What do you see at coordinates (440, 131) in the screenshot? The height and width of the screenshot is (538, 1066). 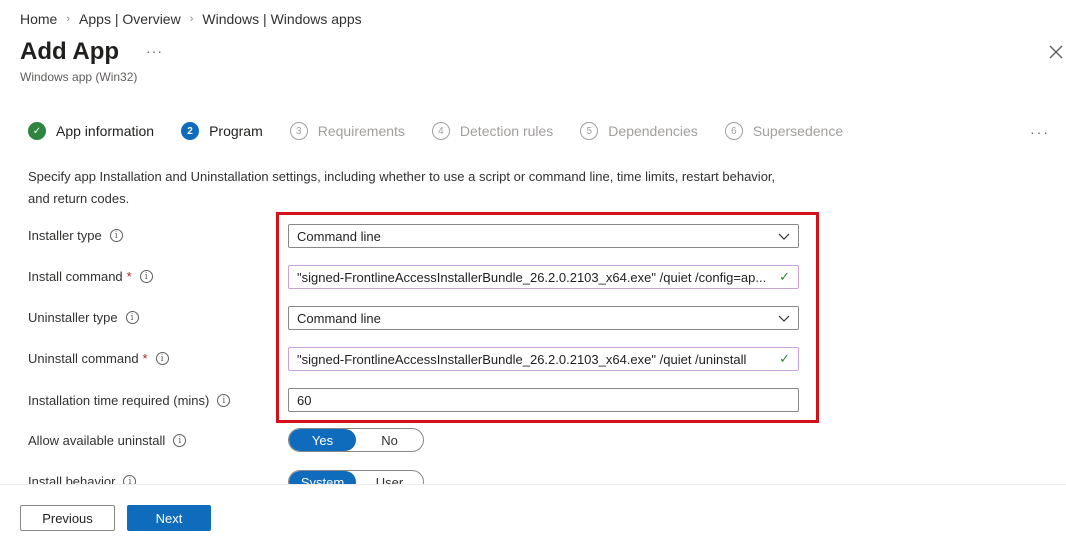 I see `step-number: 4` at bounding box center [440, 131].